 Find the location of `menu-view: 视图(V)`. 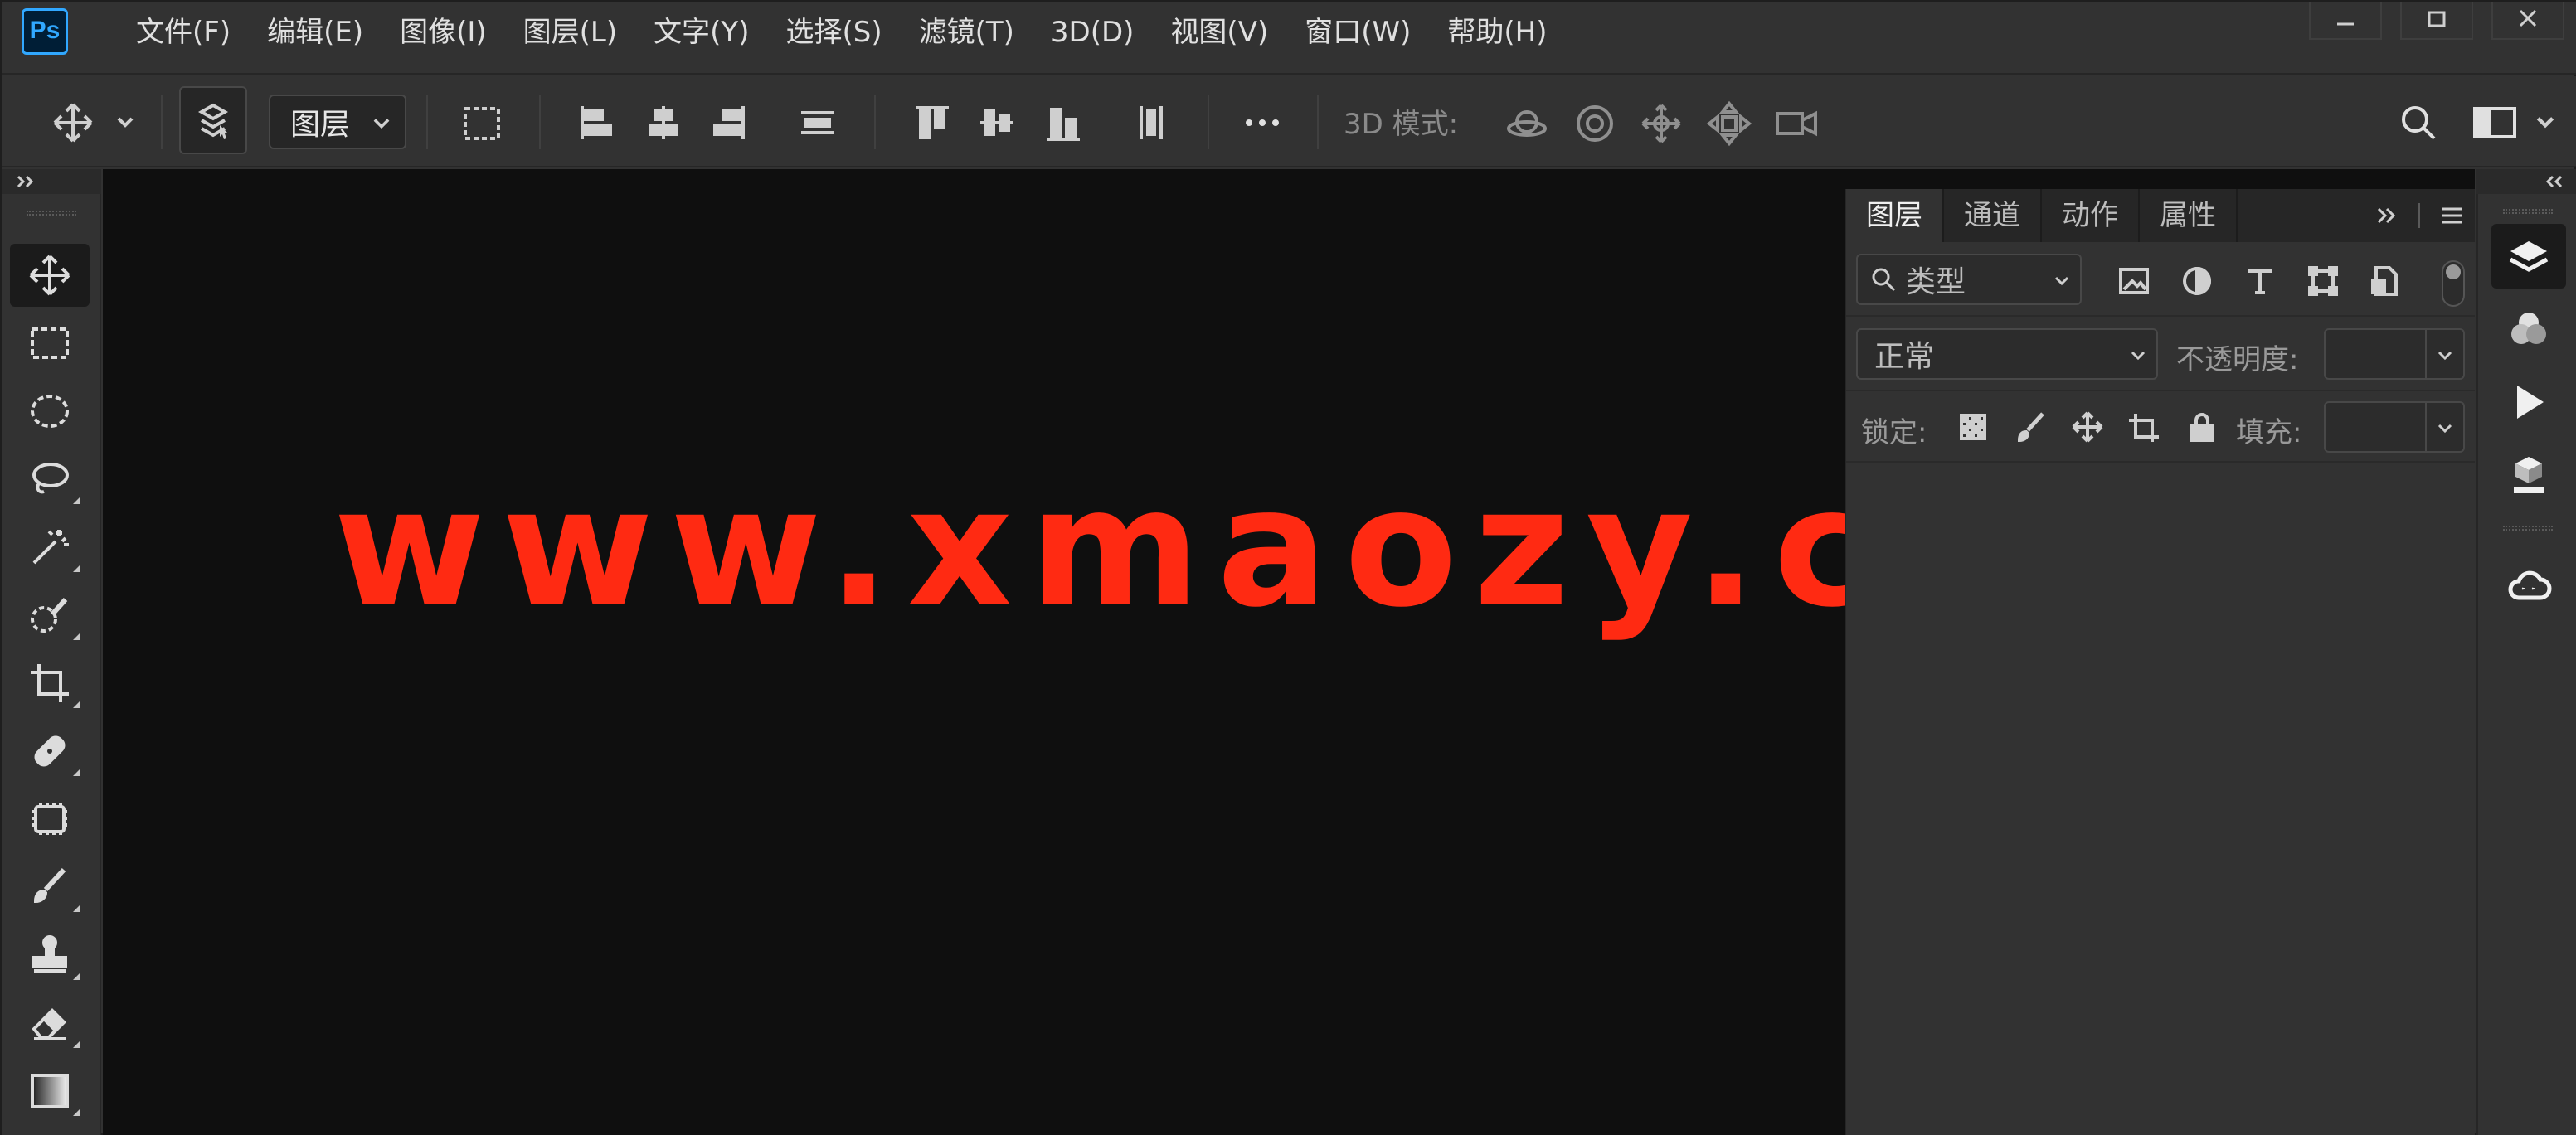

menu-view: 视图(V) is located at coordinates (1219, 32).